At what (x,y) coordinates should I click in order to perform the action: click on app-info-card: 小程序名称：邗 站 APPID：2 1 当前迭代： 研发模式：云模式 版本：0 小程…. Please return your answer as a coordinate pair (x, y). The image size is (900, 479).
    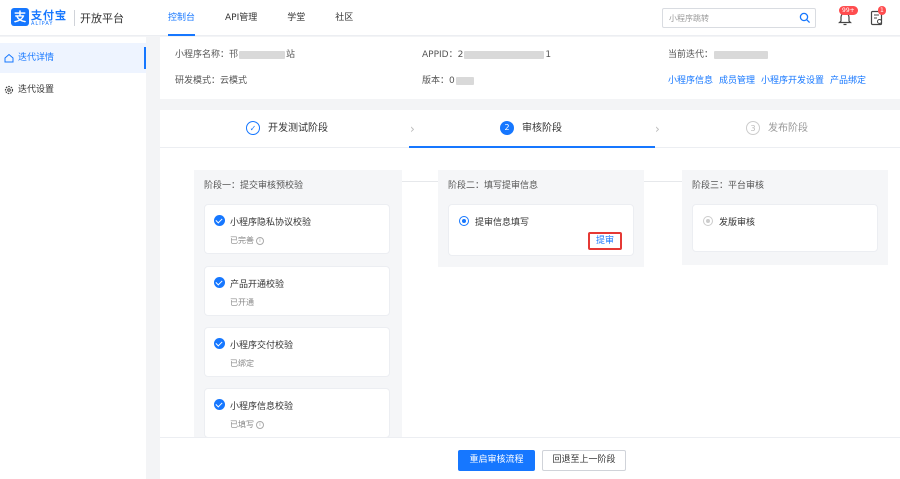
    Looking at the image, I should click on (530, 68).